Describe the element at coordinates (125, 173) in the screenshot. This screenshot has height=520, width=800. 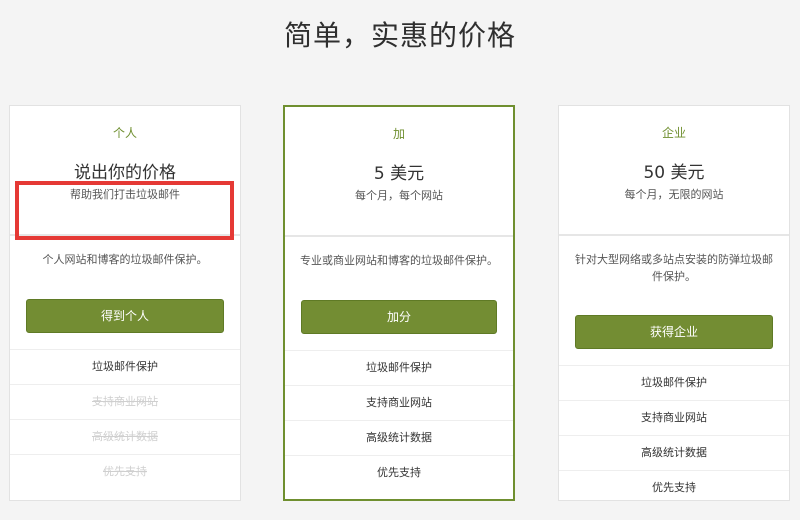
I see `plan-price: 说出你的价格` at that location.